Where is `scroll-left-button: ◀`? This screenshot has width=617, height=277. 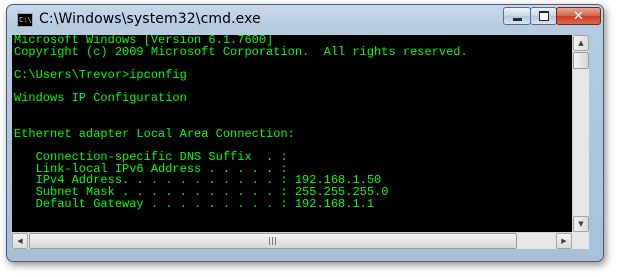 scroll-left-button: ◀ is located at coordinates (20, 241).